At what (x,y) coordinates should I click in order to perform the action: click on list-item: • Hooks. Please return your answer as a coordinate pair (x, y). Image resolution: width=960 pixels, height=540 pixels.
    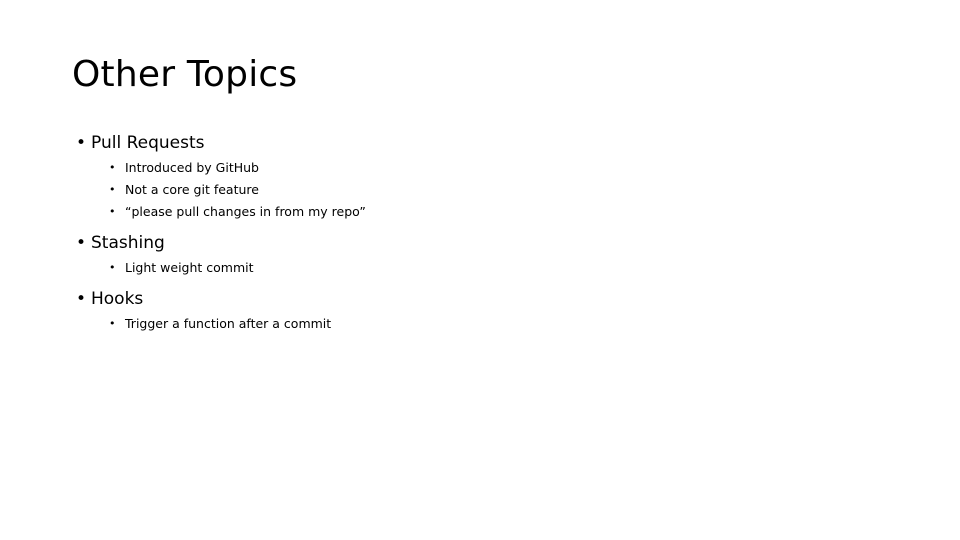
    Looking at the image, I should click on (482, 299).